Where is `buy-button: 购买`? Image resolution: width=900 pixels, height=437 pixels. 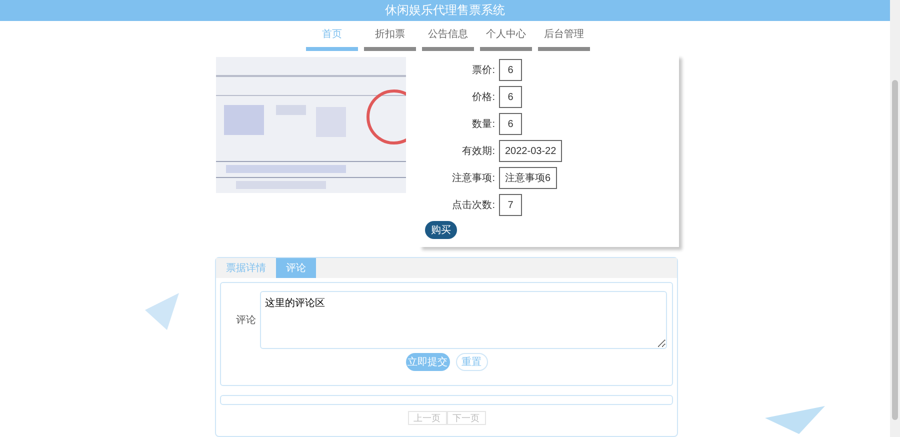
buy-button: 购买 is located at coordinates (441, 230).